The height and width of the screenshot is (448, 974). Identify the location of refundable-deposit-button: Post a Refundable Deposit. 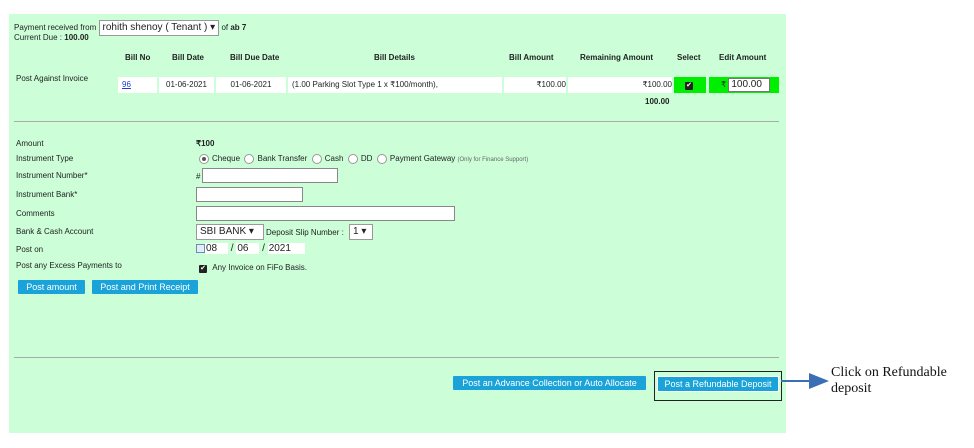
(718, 384).